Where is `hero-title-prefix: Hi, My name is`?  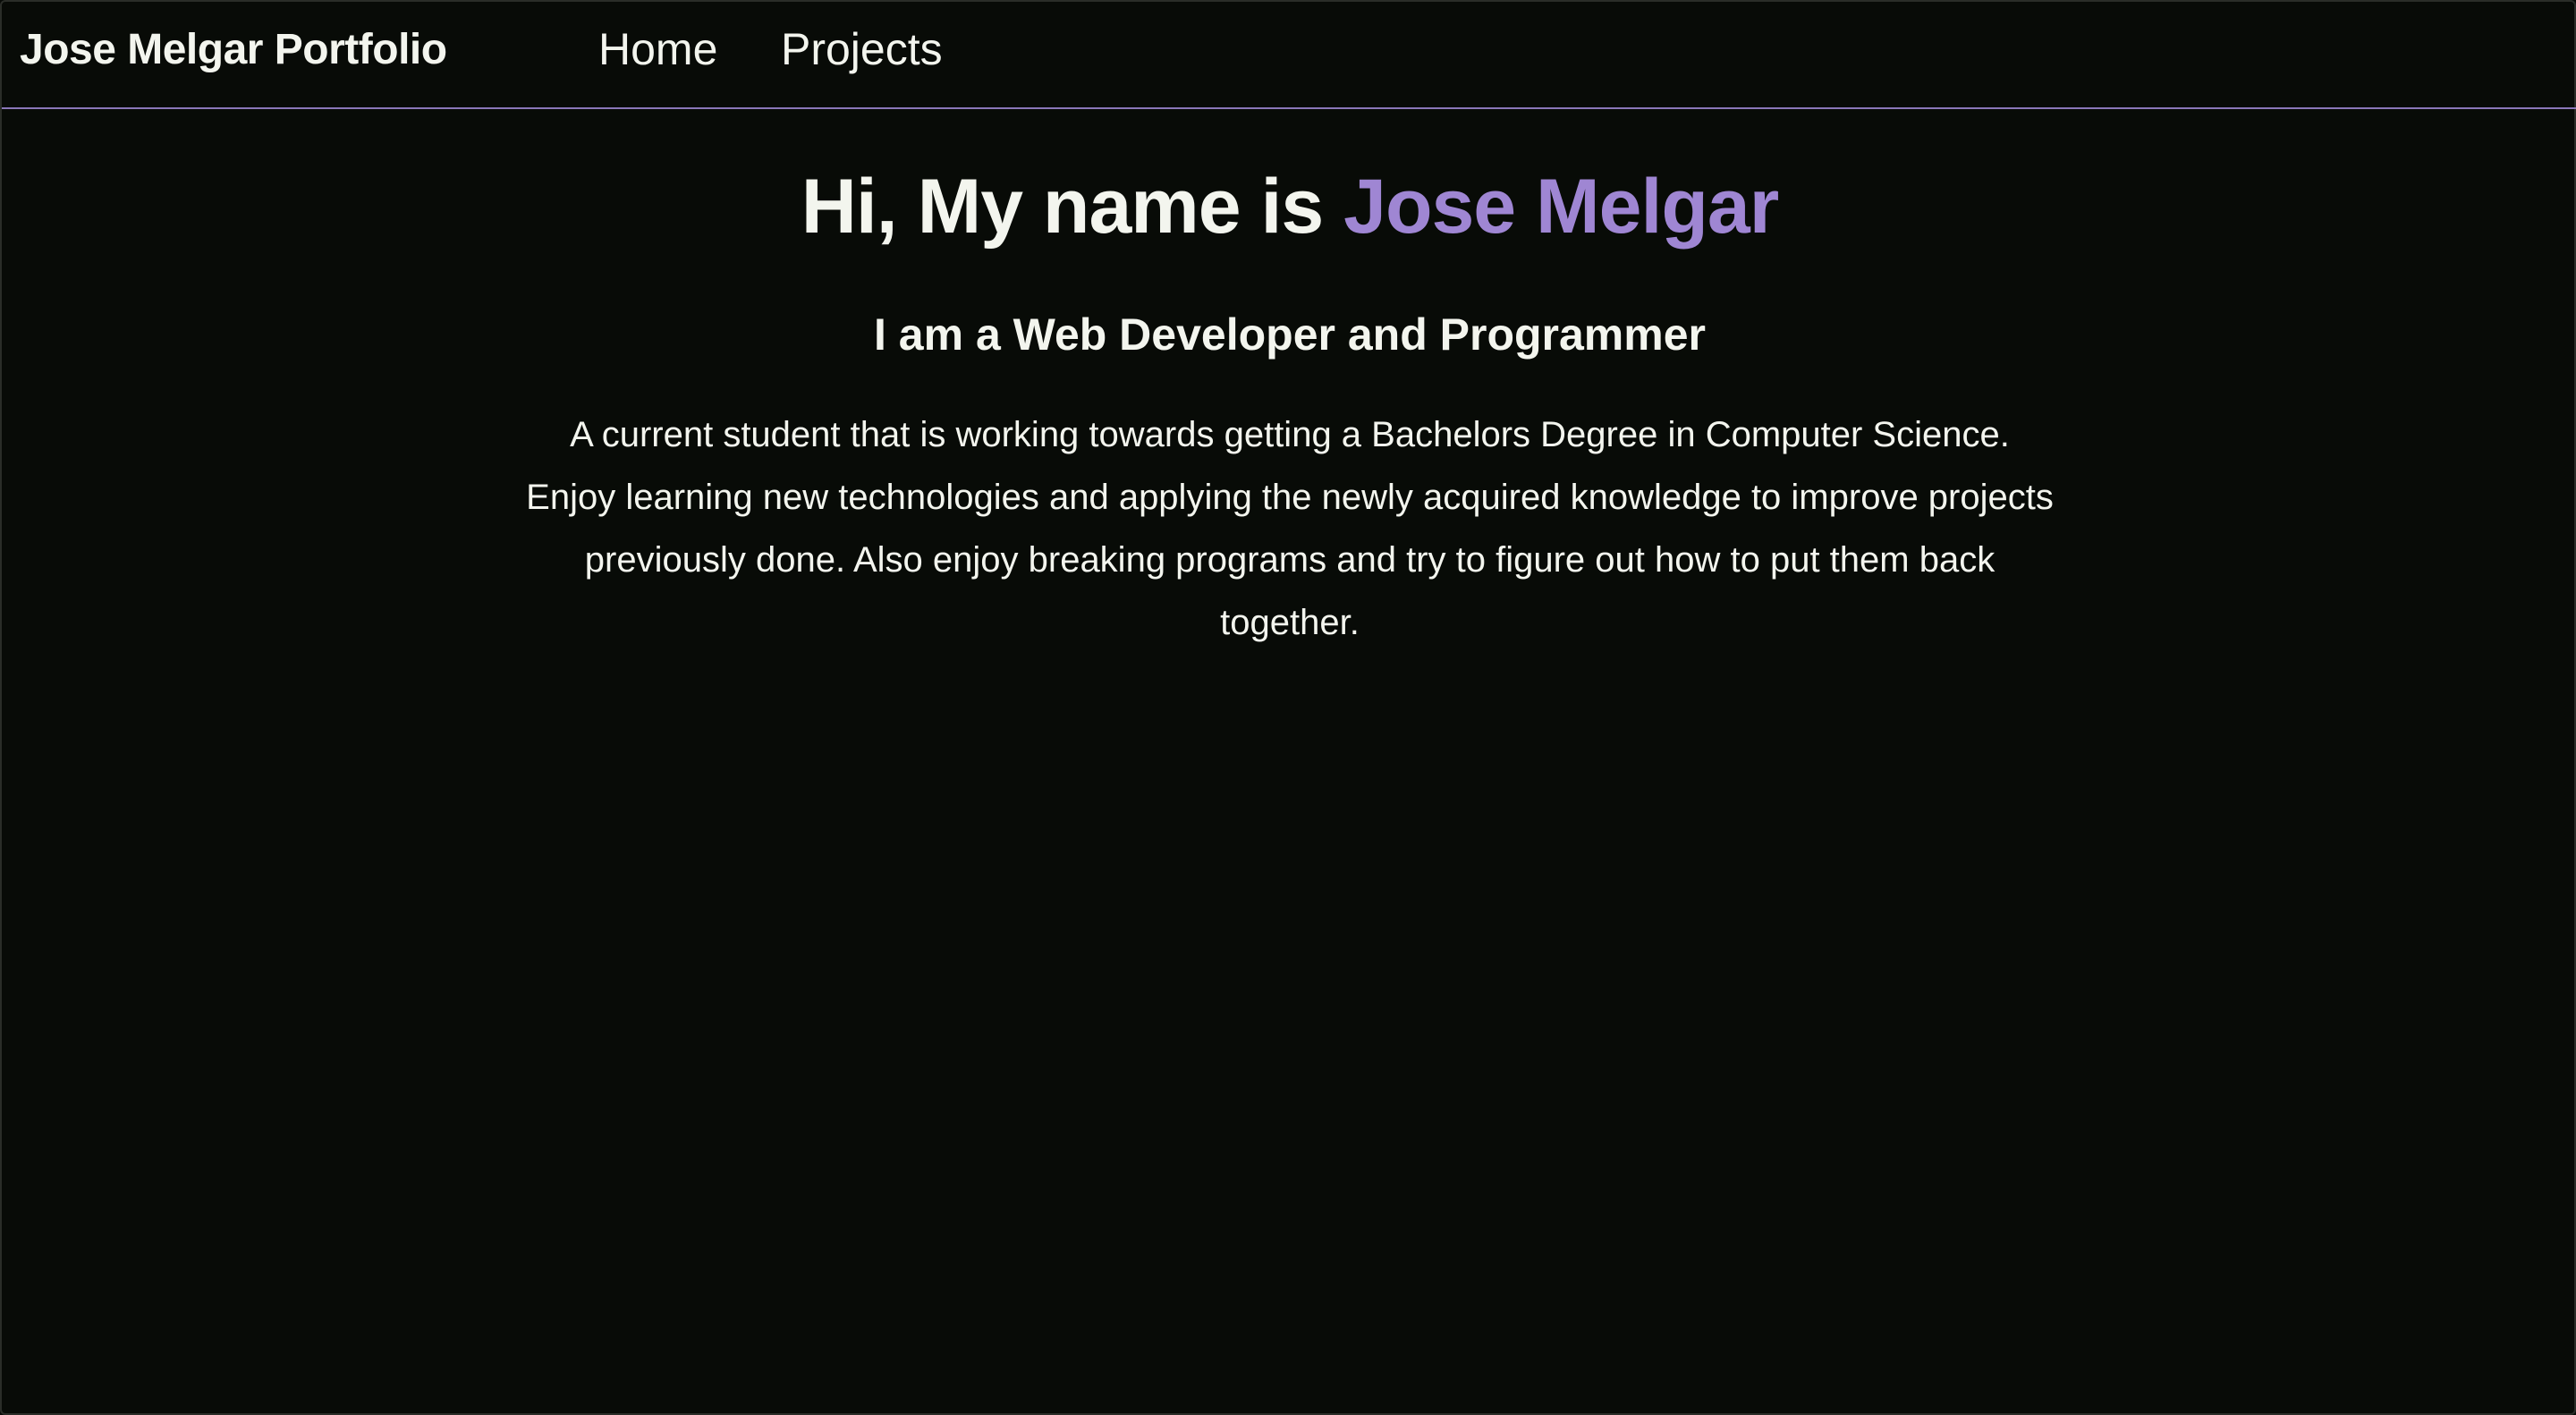 hero-title-prefix: Hi, My name is is located at coordinates (1072, 207).